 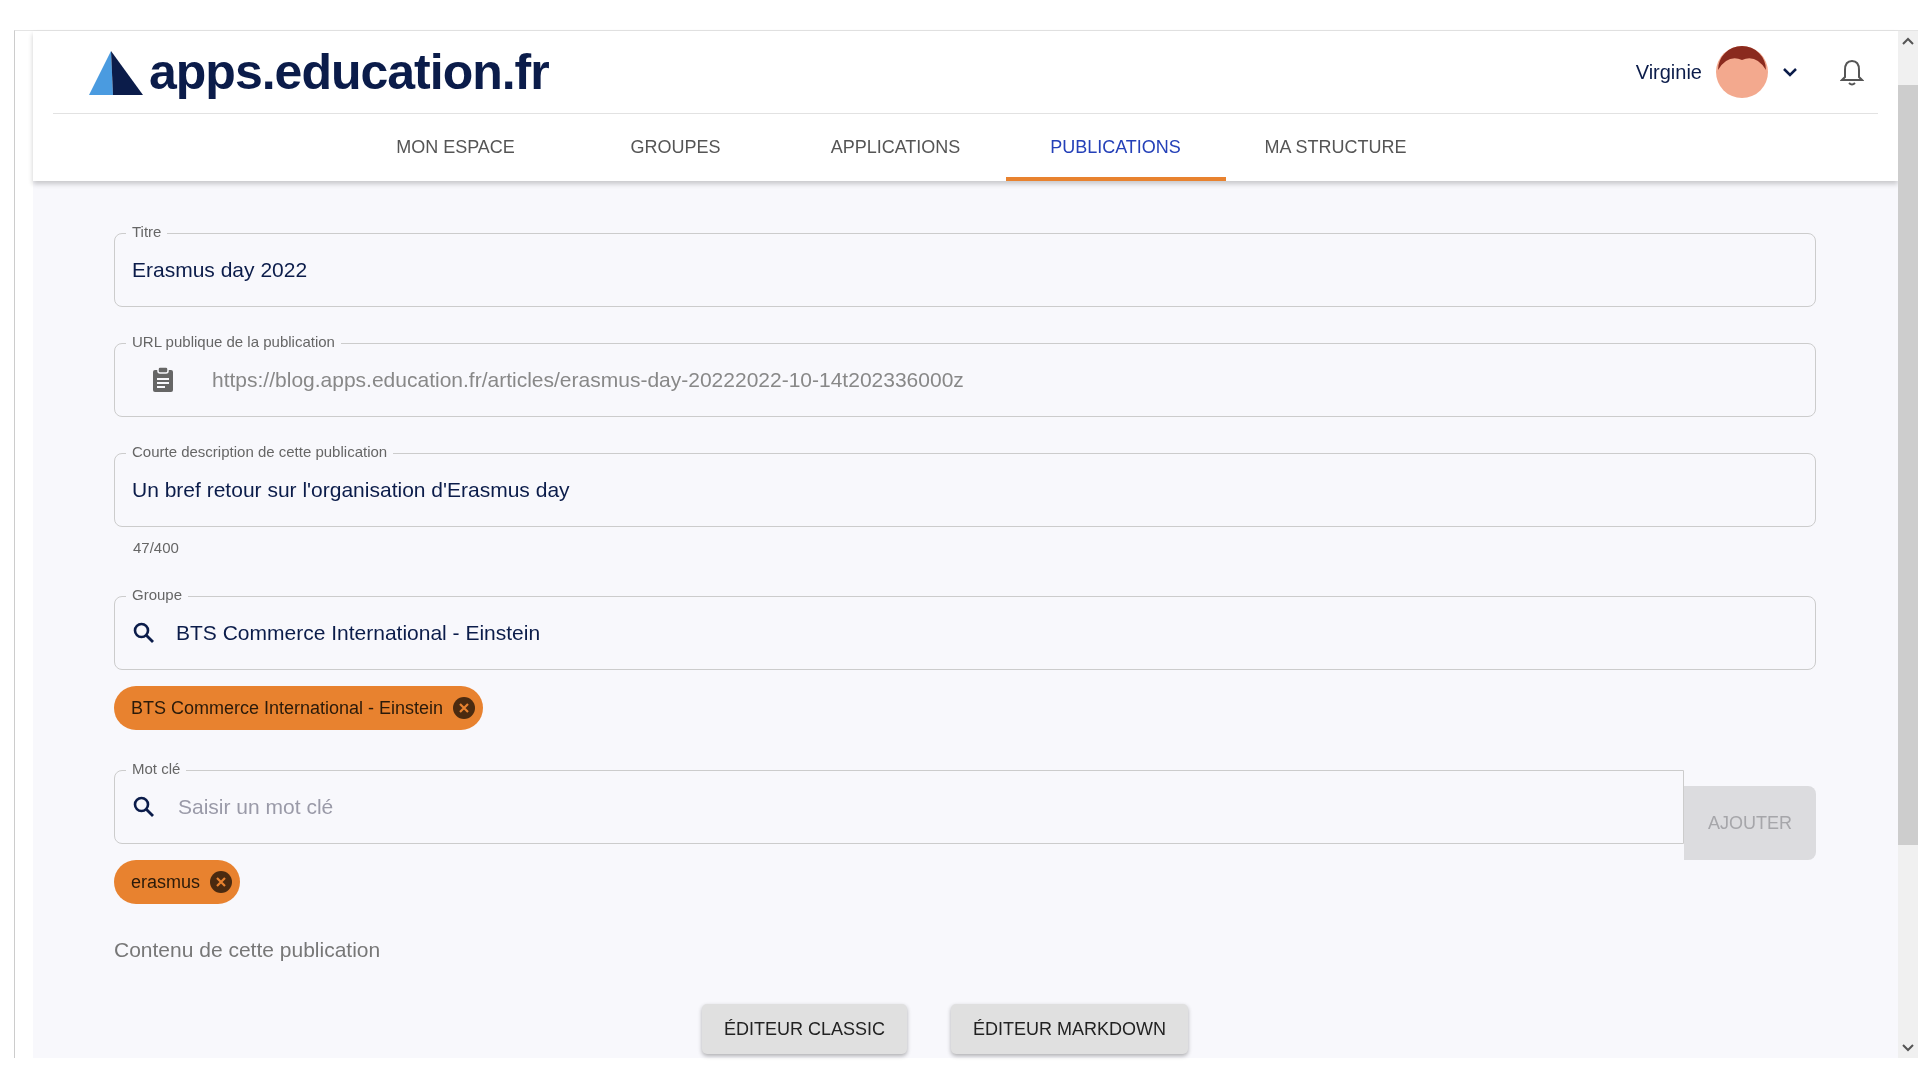 I want to click on description-field: Courte description de cette publication Un bref retour sur l'organisation d'Erasmus day, so click(x=965, y=485).